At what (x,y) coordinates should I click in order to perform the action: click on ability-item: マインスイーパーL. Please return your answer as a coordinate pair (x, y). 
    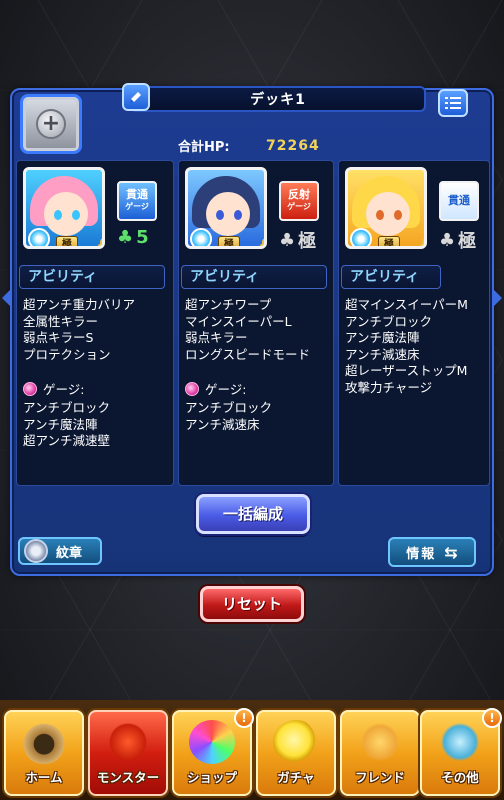
    Looking at the image, I should click on (238, 321).